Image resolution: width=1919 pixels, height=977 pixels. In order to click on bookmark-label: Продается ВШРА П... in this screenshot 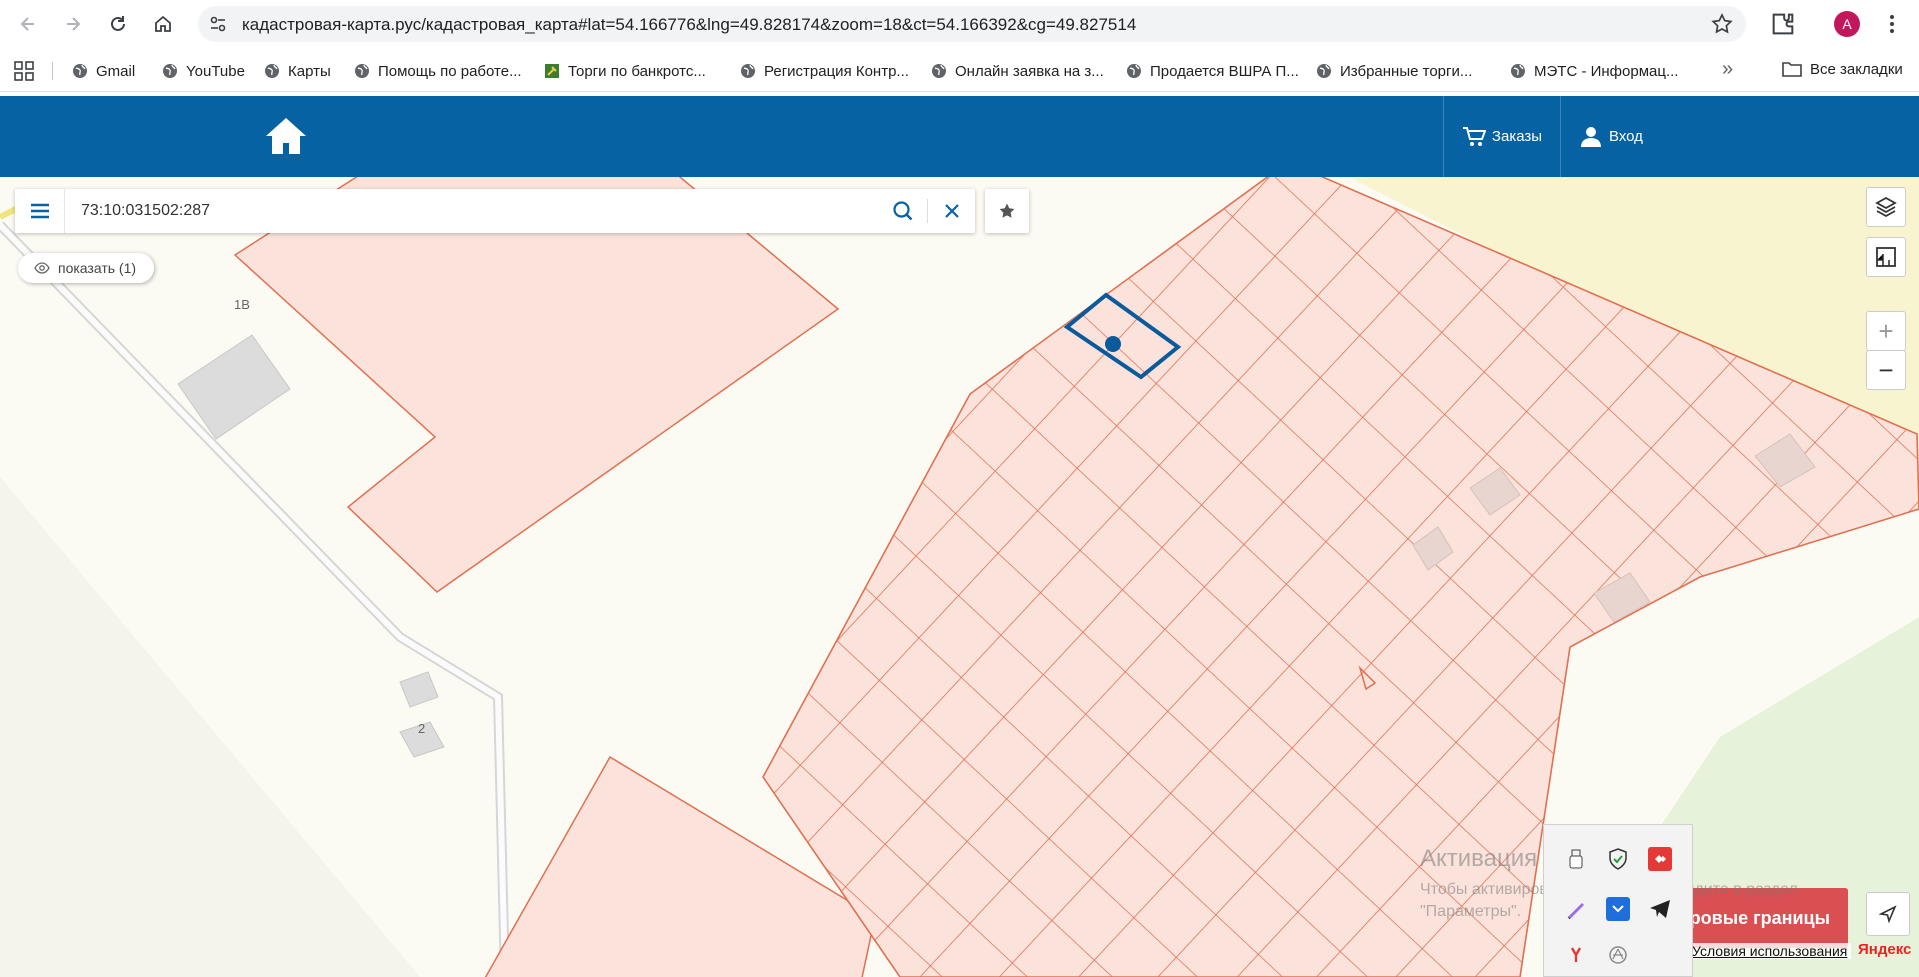, I will do `click(1224, 71)`.